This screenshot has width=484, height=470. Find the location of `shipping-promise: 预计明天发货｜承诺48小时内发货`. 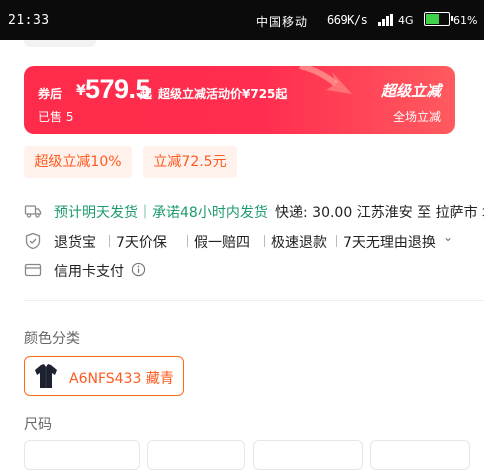

shipping-promise: 预计明天发货｜承诺48小时内发货 is located at coordinates (161, 213).